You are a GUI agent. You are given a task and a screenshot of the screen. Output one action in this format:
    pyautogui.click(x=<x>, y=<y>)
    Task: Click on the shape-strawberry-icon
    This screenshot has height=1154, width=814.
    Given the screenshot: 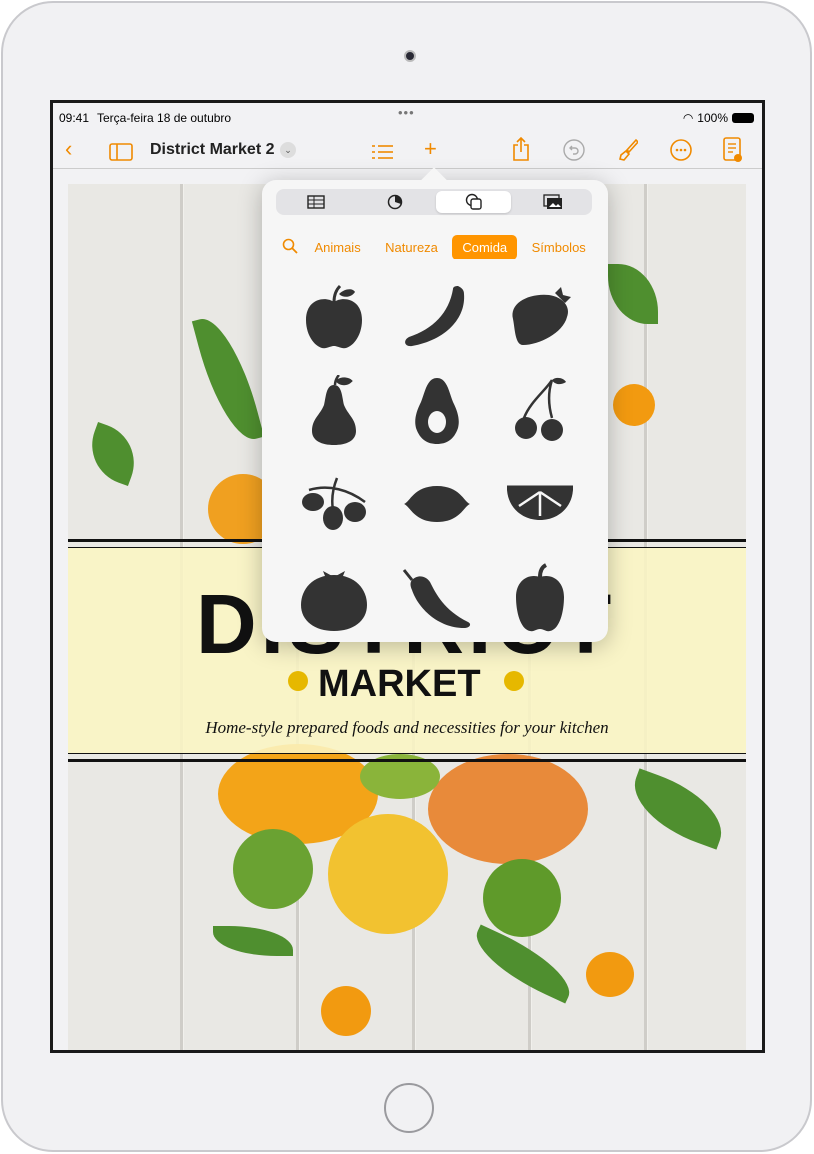 What is the action you would take?
    pyautogui.click(x=540, y=316)
    